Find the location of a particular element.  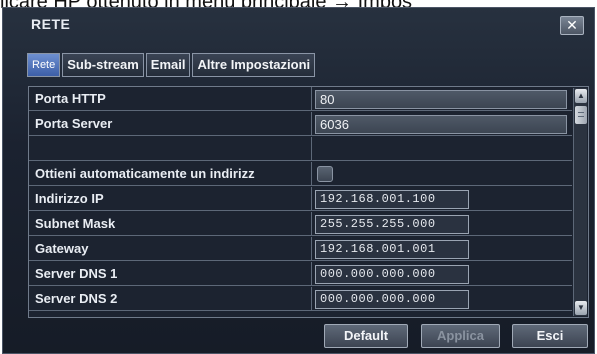

arrow-up-icon: ▲ is located at coordinates (581, 96).